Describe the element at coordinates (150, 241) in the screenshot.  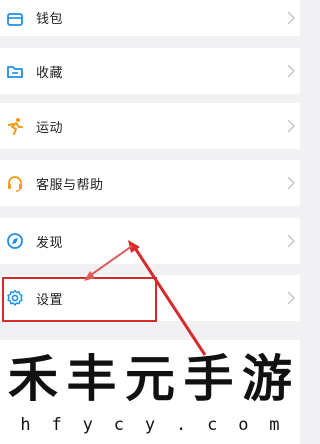
I see `menu-item-discover: 发现` at that location.